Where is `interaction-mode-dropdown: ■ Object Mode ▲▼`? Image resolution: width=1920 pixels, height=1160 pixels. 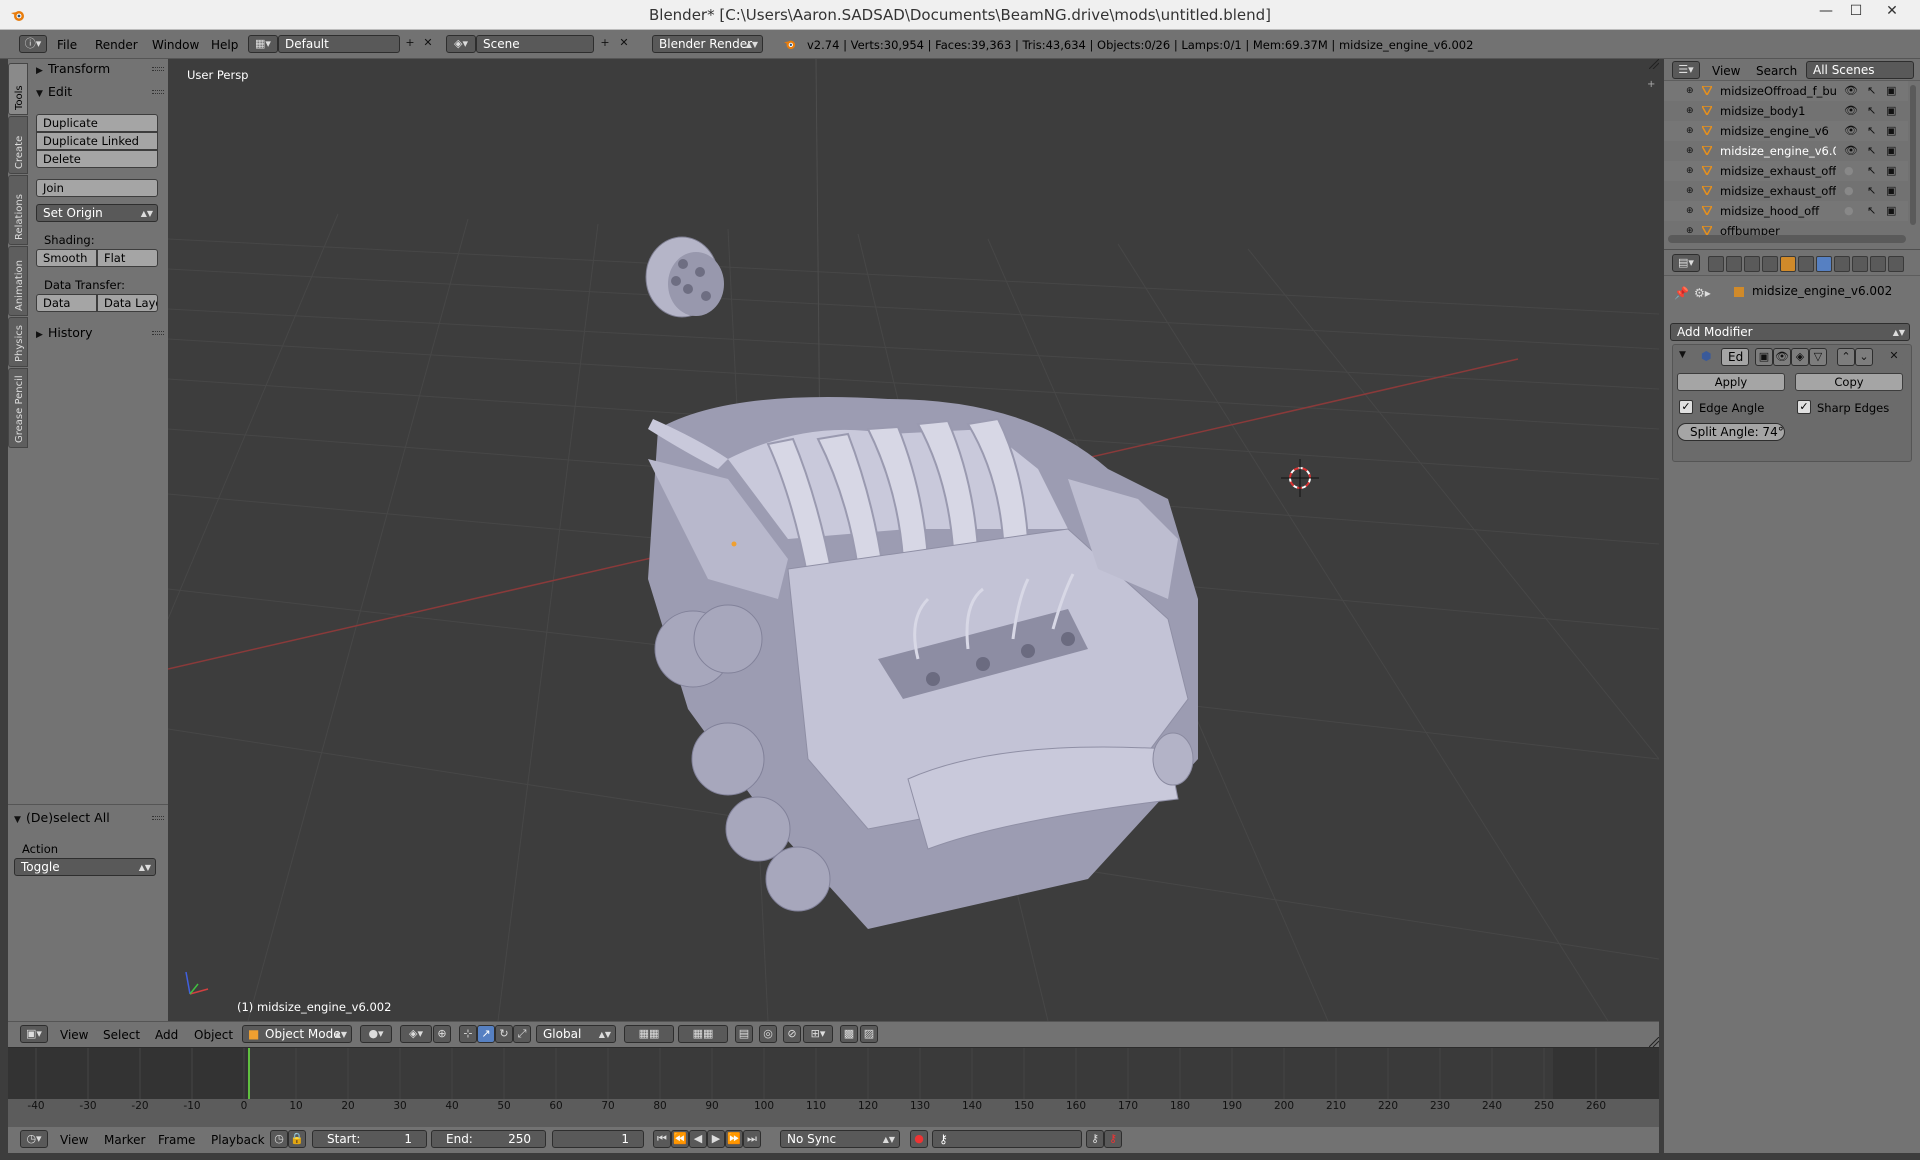 interaction-mode-dropdown: ■ Object Mode ▲▼ is located at coordinates (297, 1034).